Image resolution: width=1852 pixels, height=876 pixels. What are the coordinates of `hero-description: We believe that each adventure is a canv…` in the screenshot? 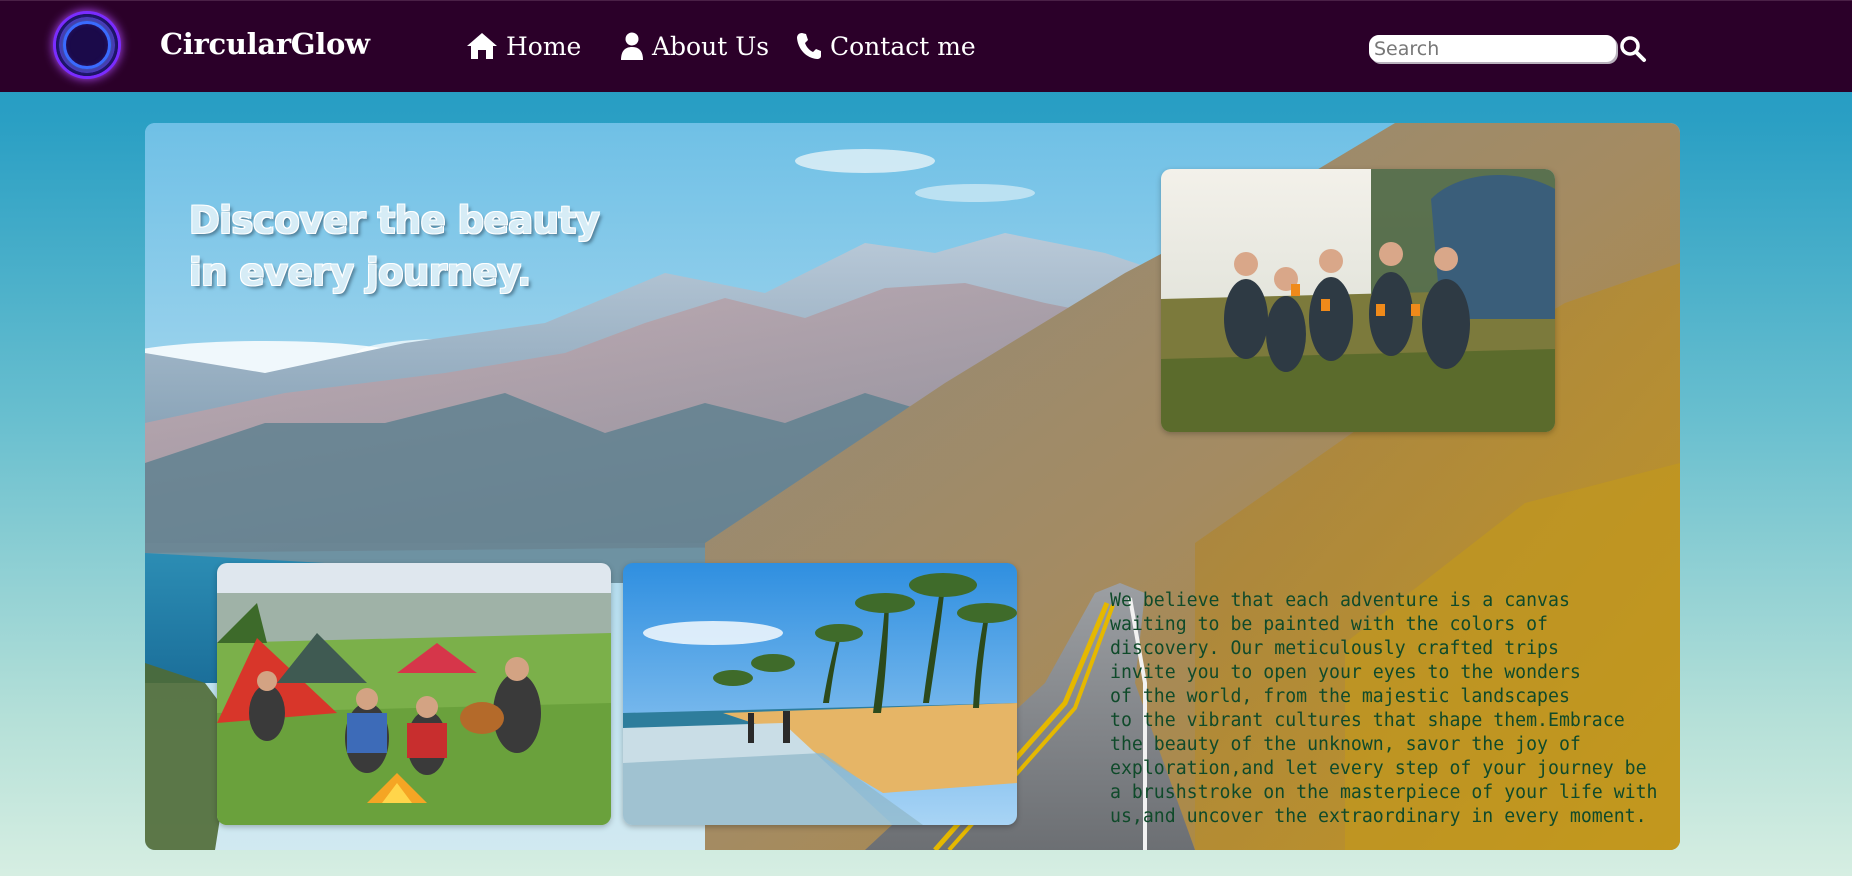 It's located at (1384, 708).